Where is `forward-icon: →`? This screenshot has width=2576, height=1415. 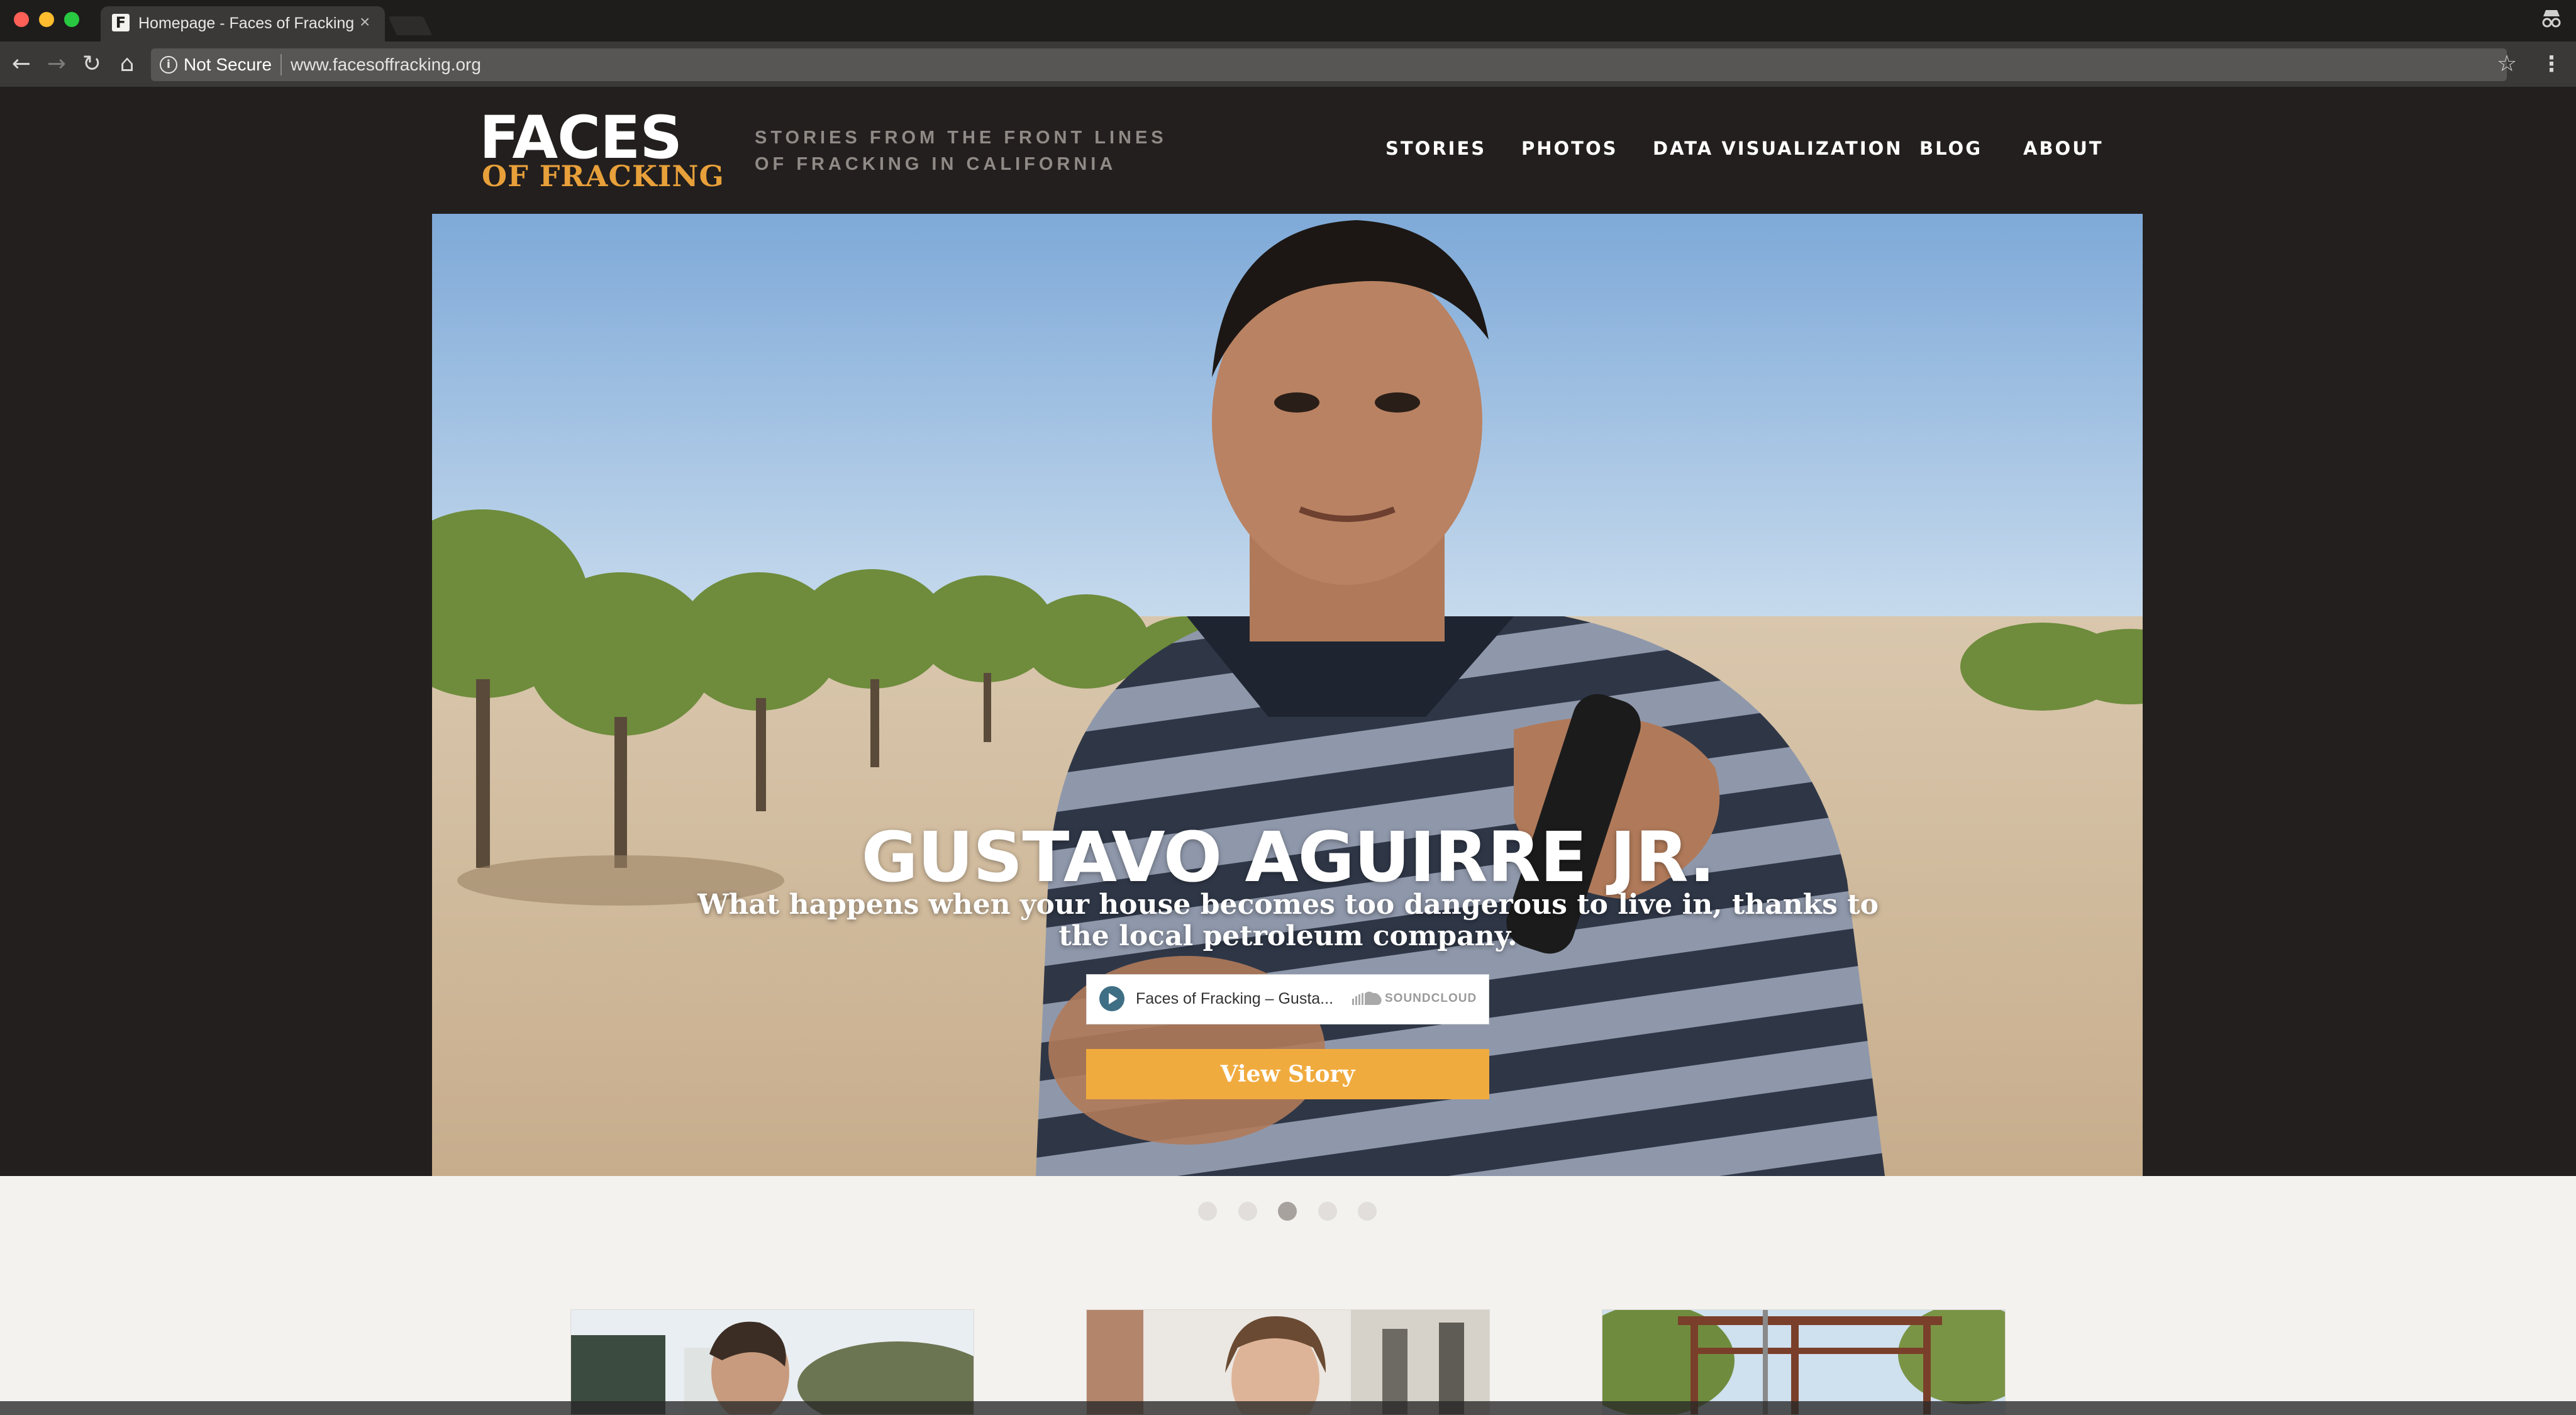
forward-icon: → is located at coordinates (56, 64).